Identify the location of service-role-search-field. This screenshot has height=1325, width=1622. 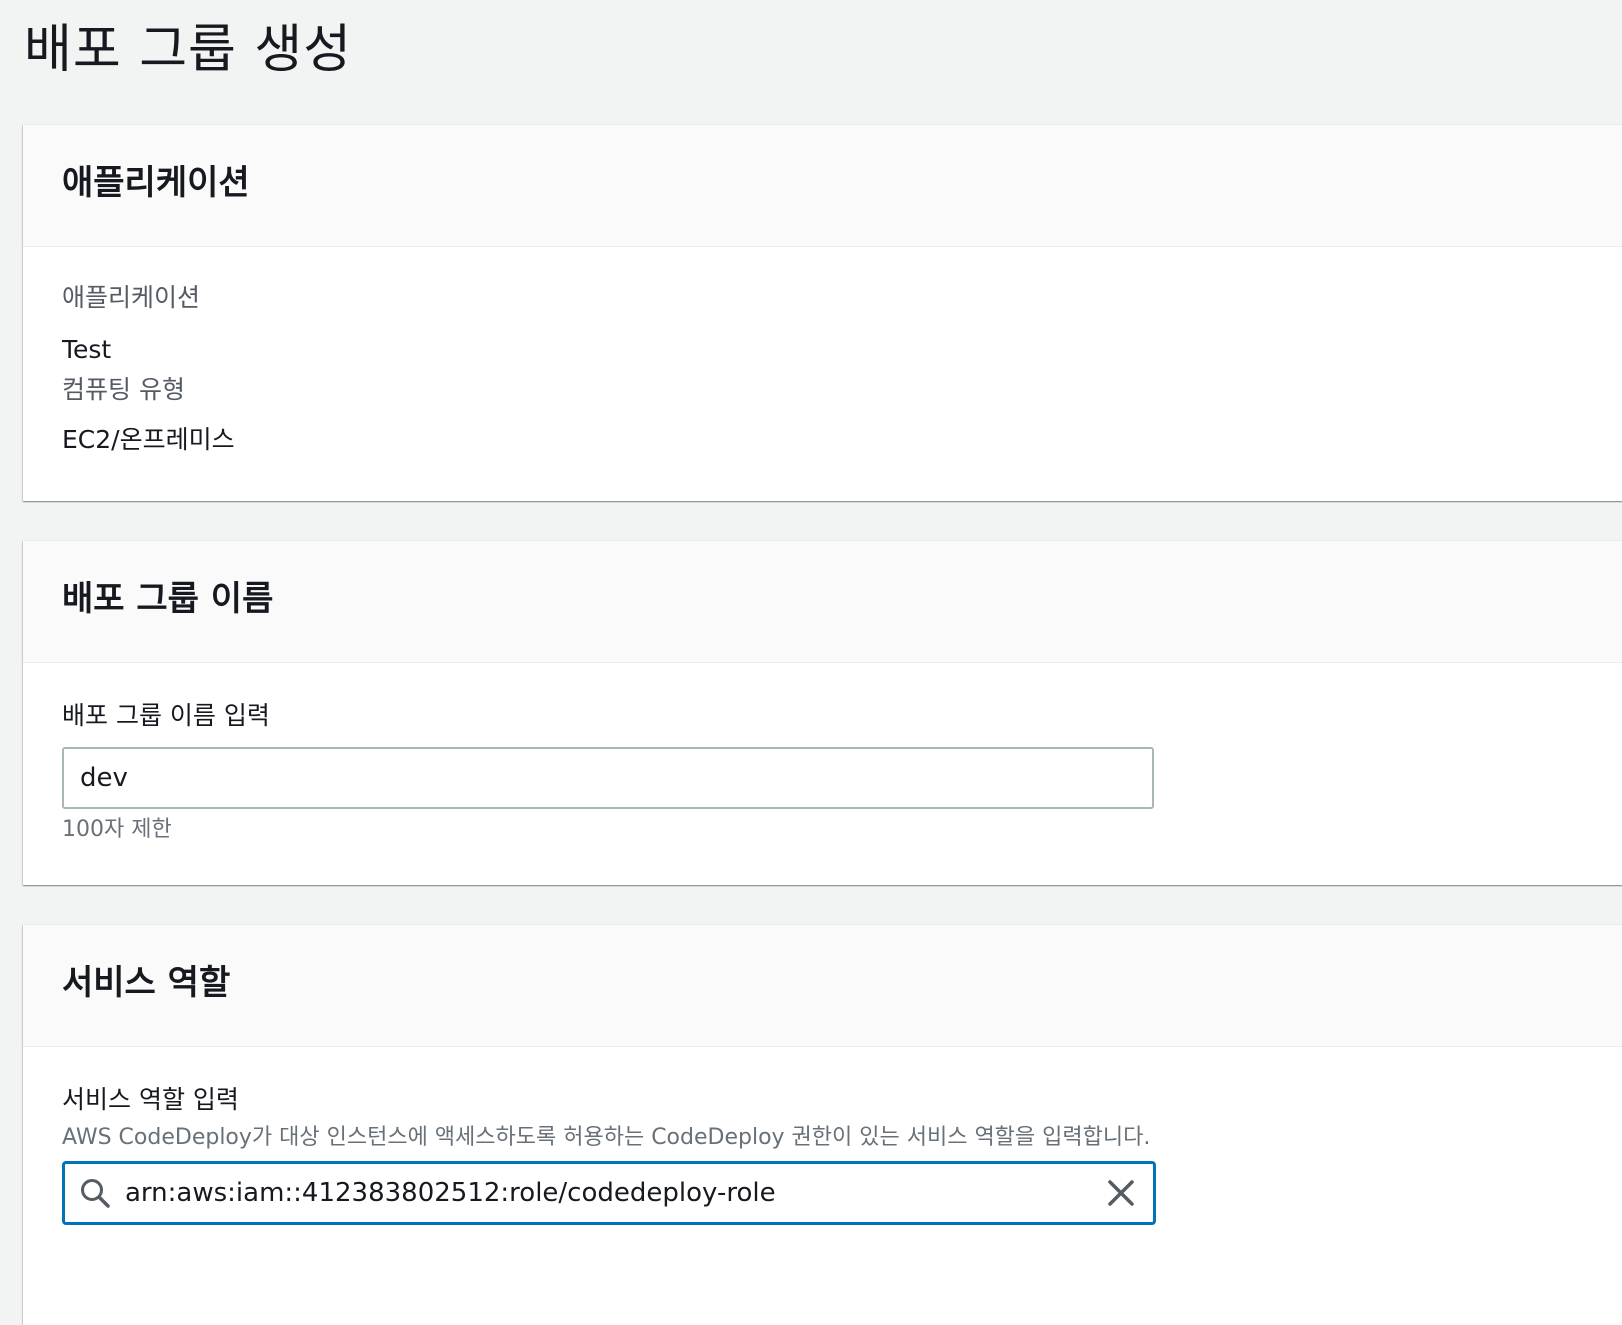
(609, 1193).